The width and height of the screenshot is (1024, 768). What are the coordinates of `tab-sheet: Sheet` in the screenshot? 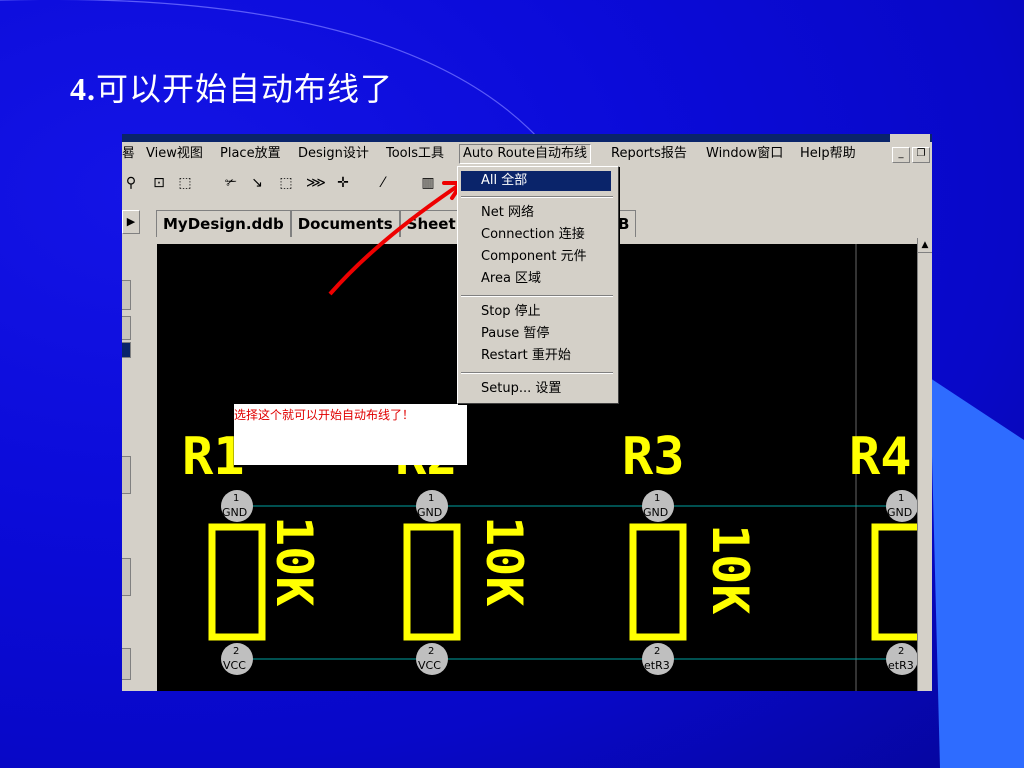 It's located at (431, 224).